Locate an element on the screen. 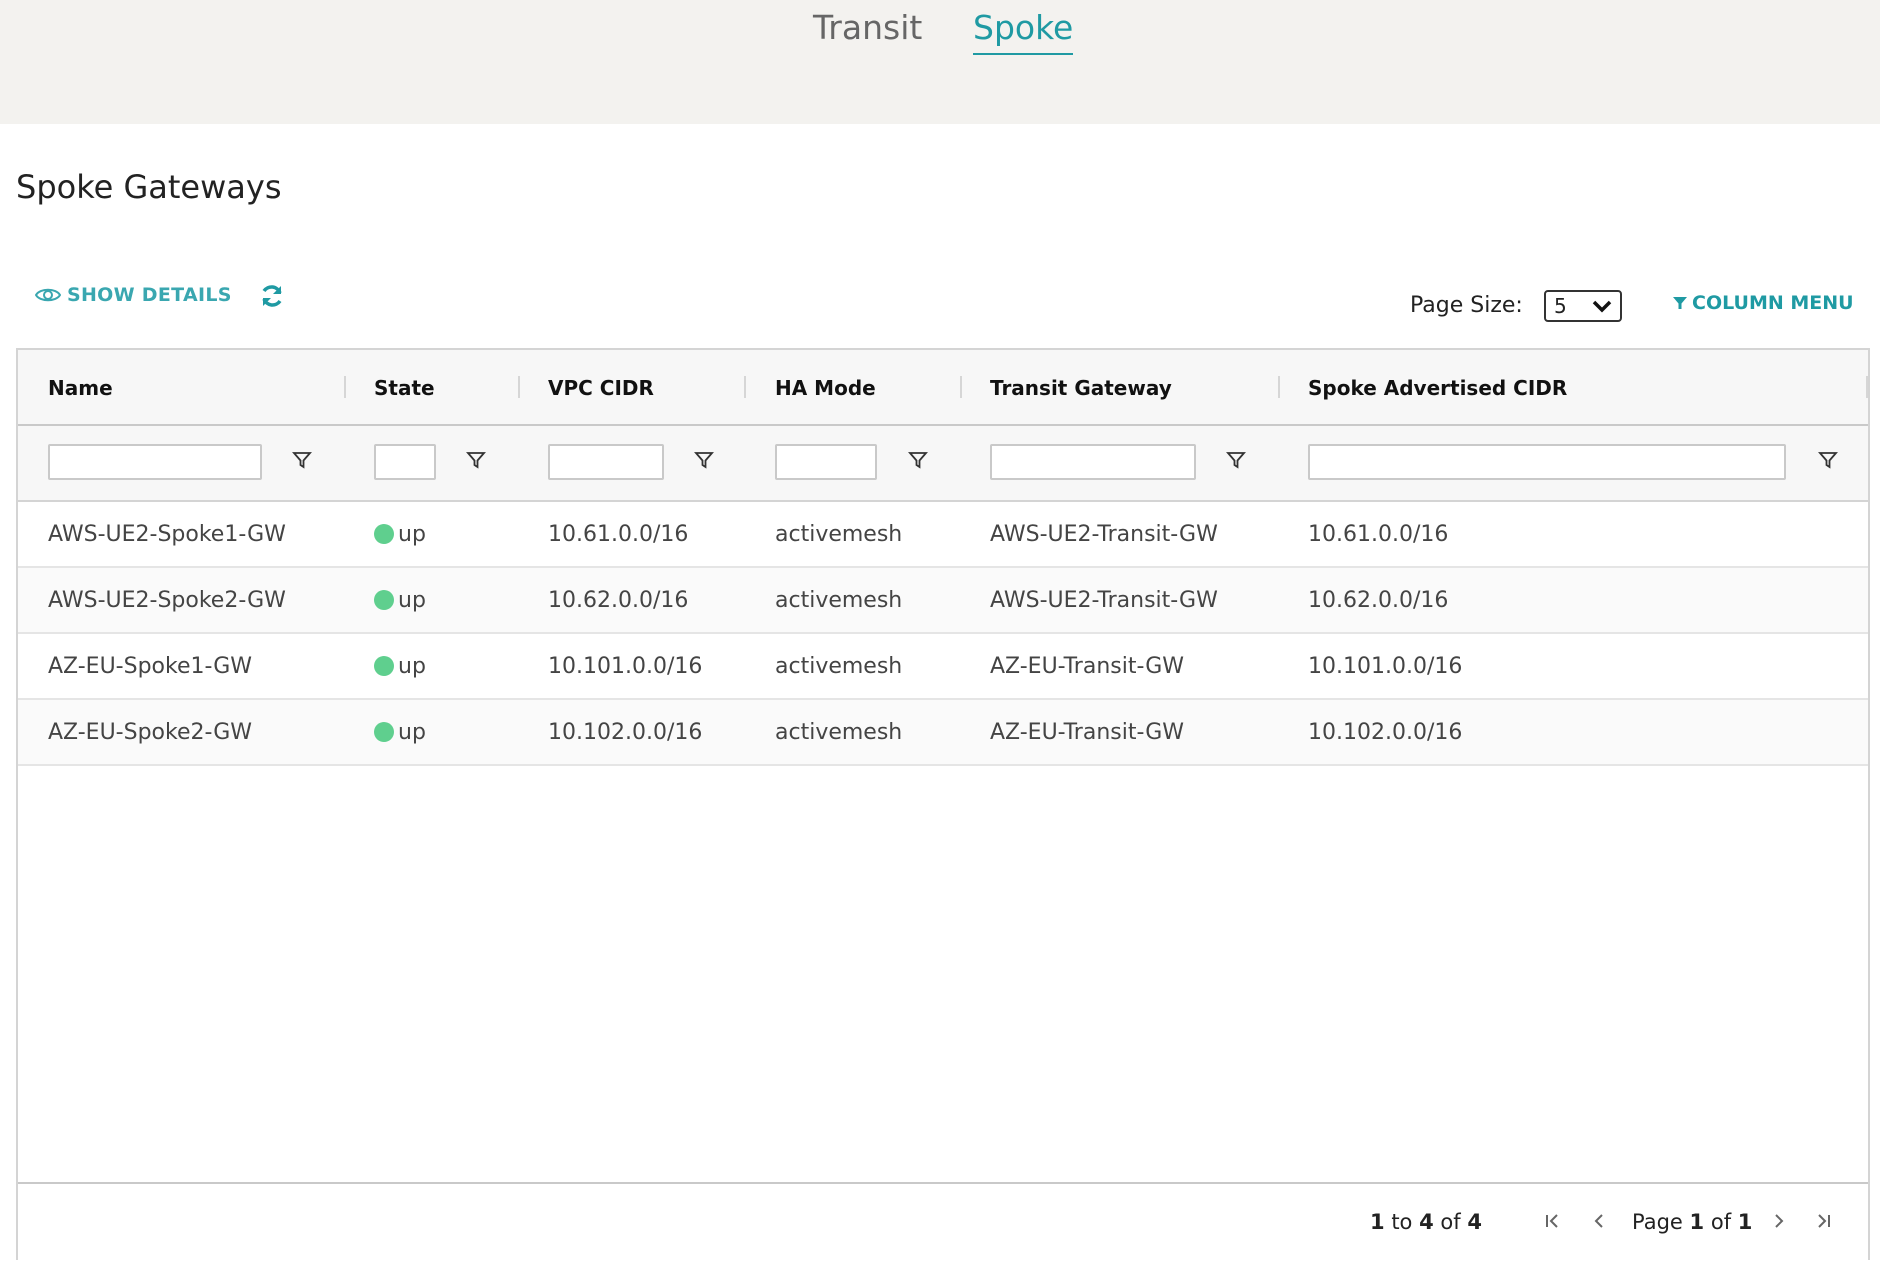 The width and height of the screenshot is (1880, 1270). refresh-button is located at coordinates (272, 298).